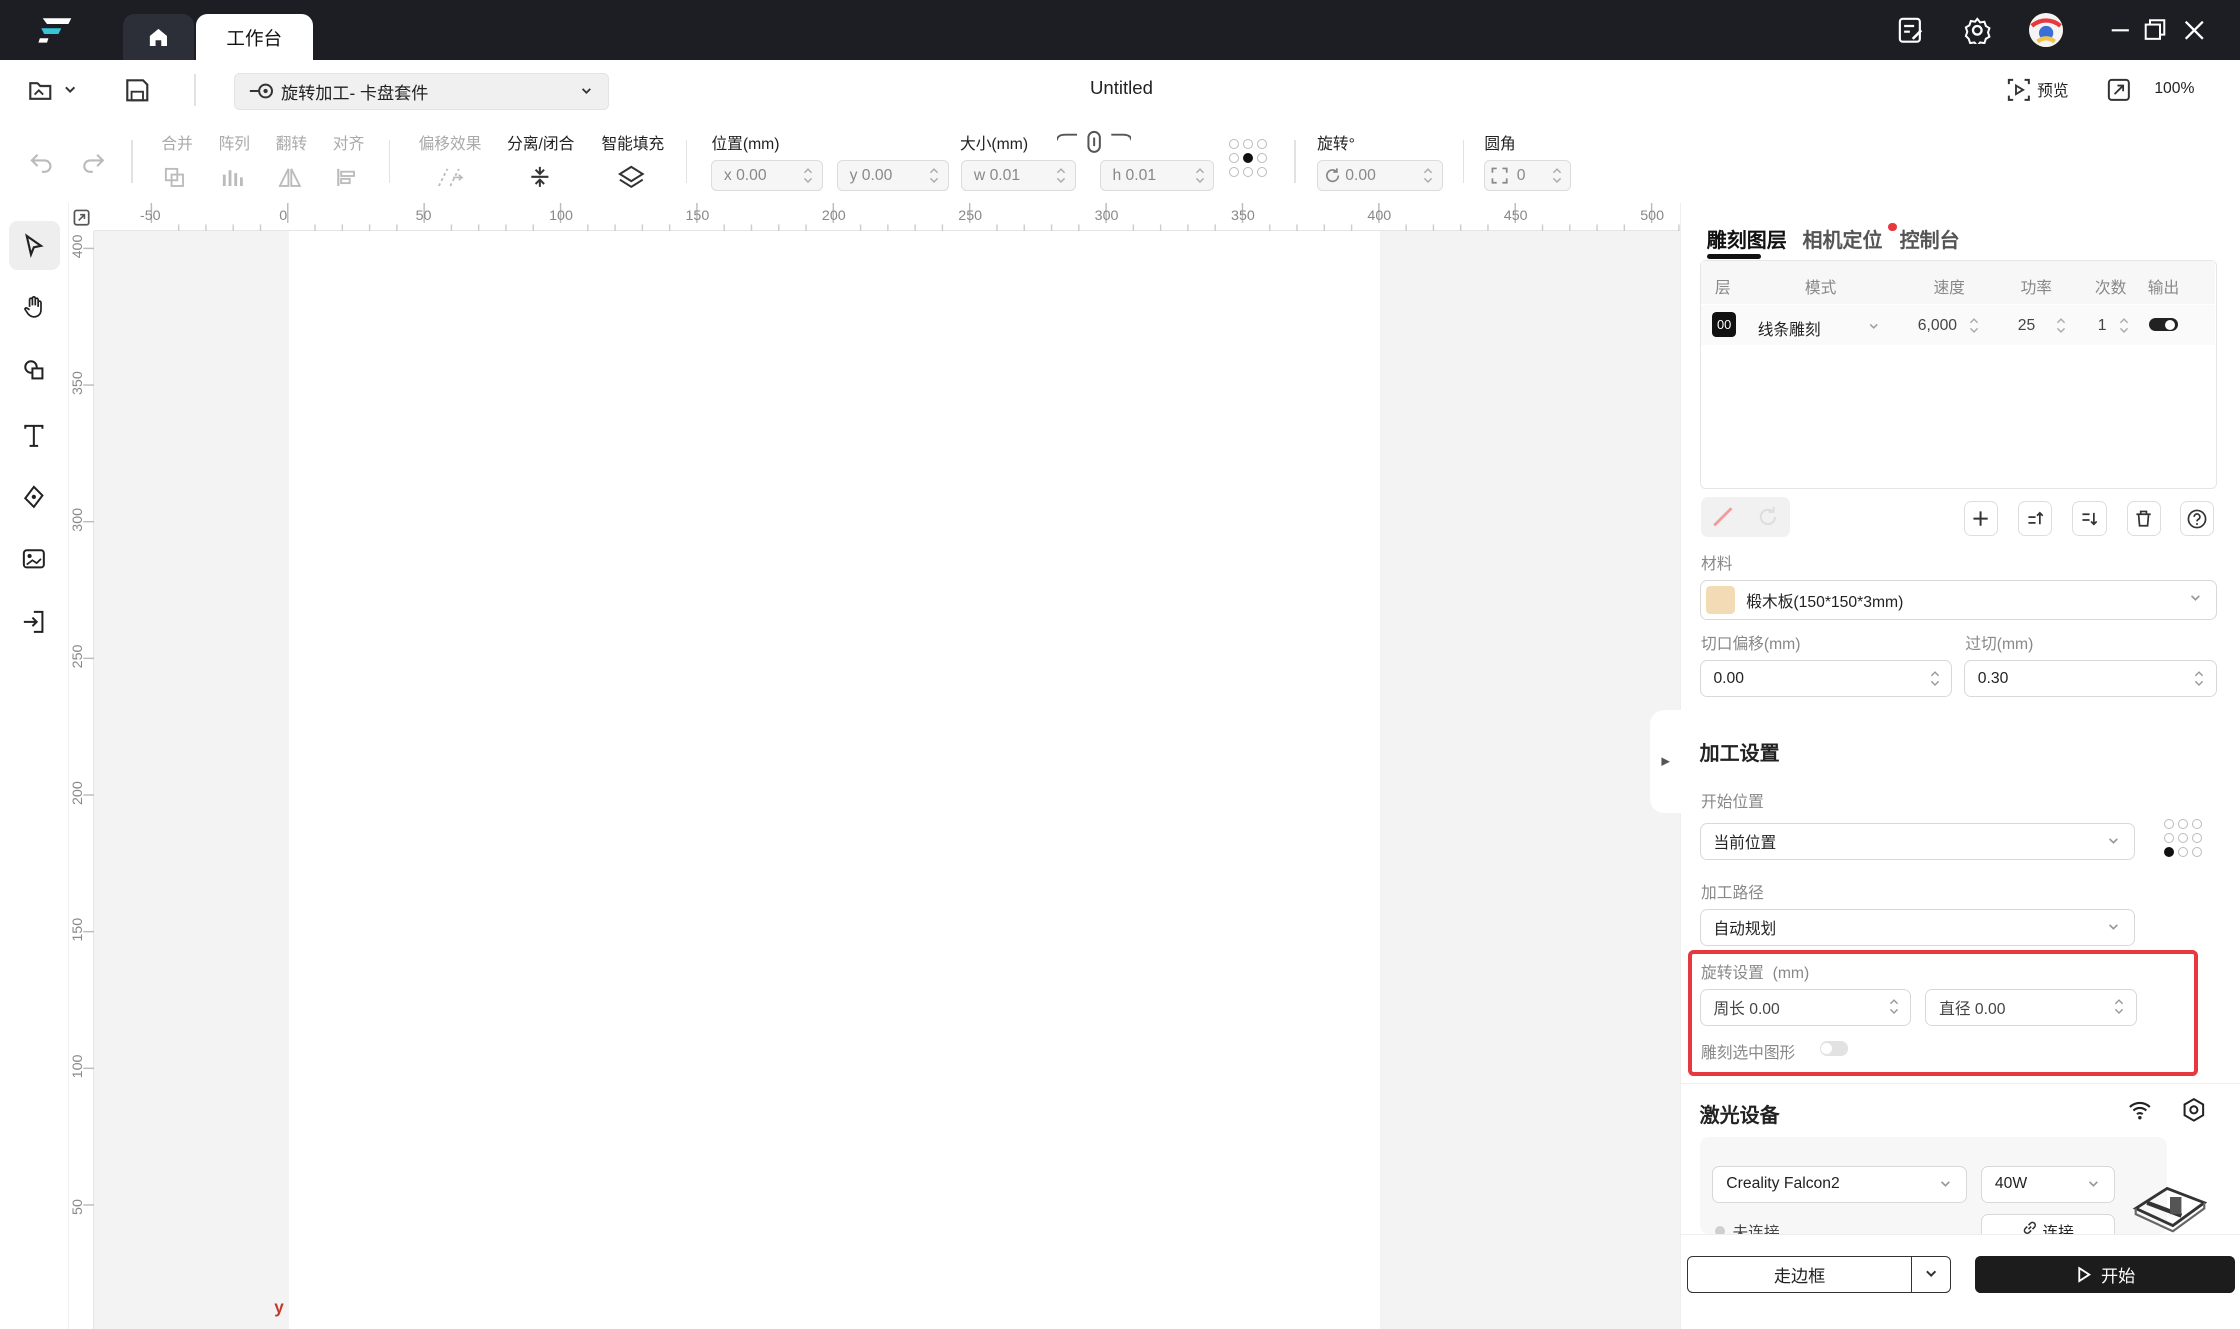  What do you see at coordinates (2144, 518) in the screenshot?
I see `delete-layer-button` at bounding box center [2144, 518].